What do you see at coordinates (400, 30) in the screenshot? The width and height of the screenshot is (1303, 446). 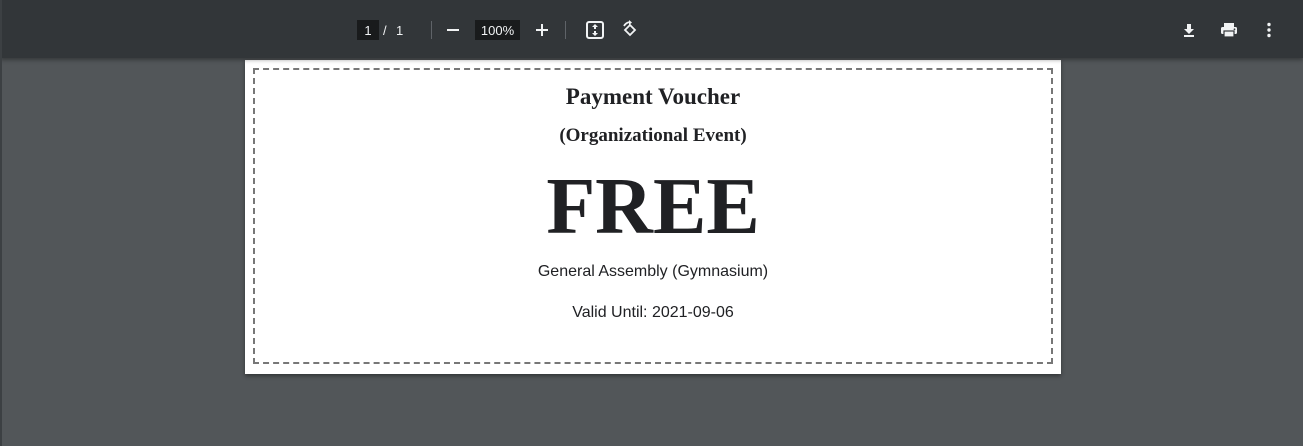 I see `page-total: 1` at bounding box center [400, 30].